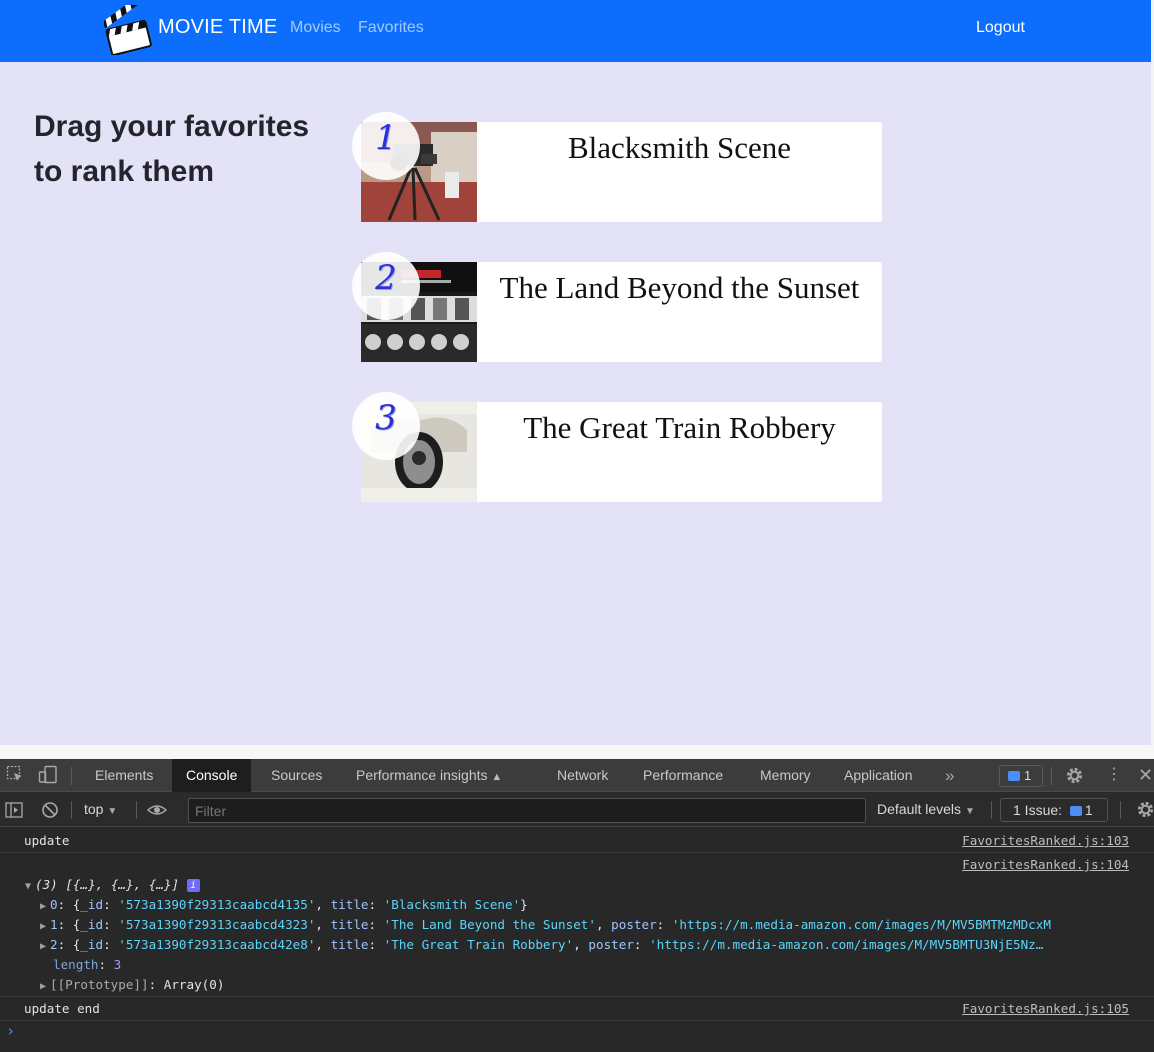 This screenshot has height=1052, width=1154. Describe the element at coordinates (76, 964) in the screenshot. I see `length-label: length` at that location.